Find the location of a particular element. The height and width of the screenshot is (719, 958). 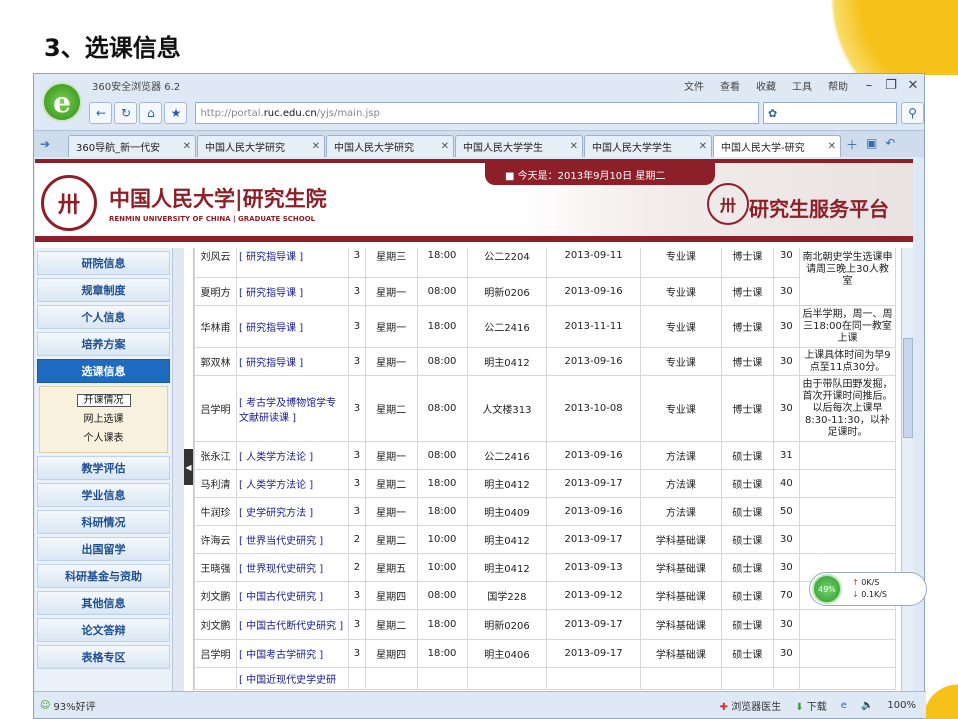

network-speed-widget: 49% ↑ 0K/S ↓ 0.1K/S is located at coordinates (868, 589).